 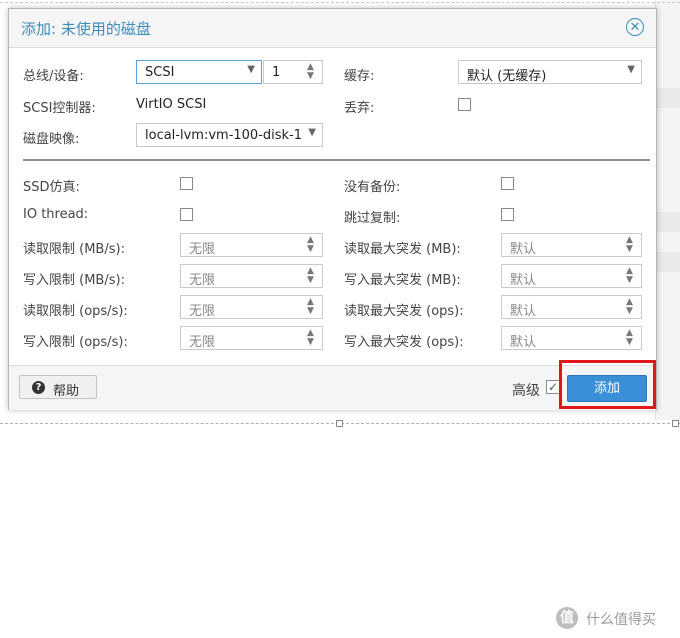 What do you see at coordinates (635, 27) in the screenshot?
I see `close-icon: ✕` at bounding box center [635, 27].